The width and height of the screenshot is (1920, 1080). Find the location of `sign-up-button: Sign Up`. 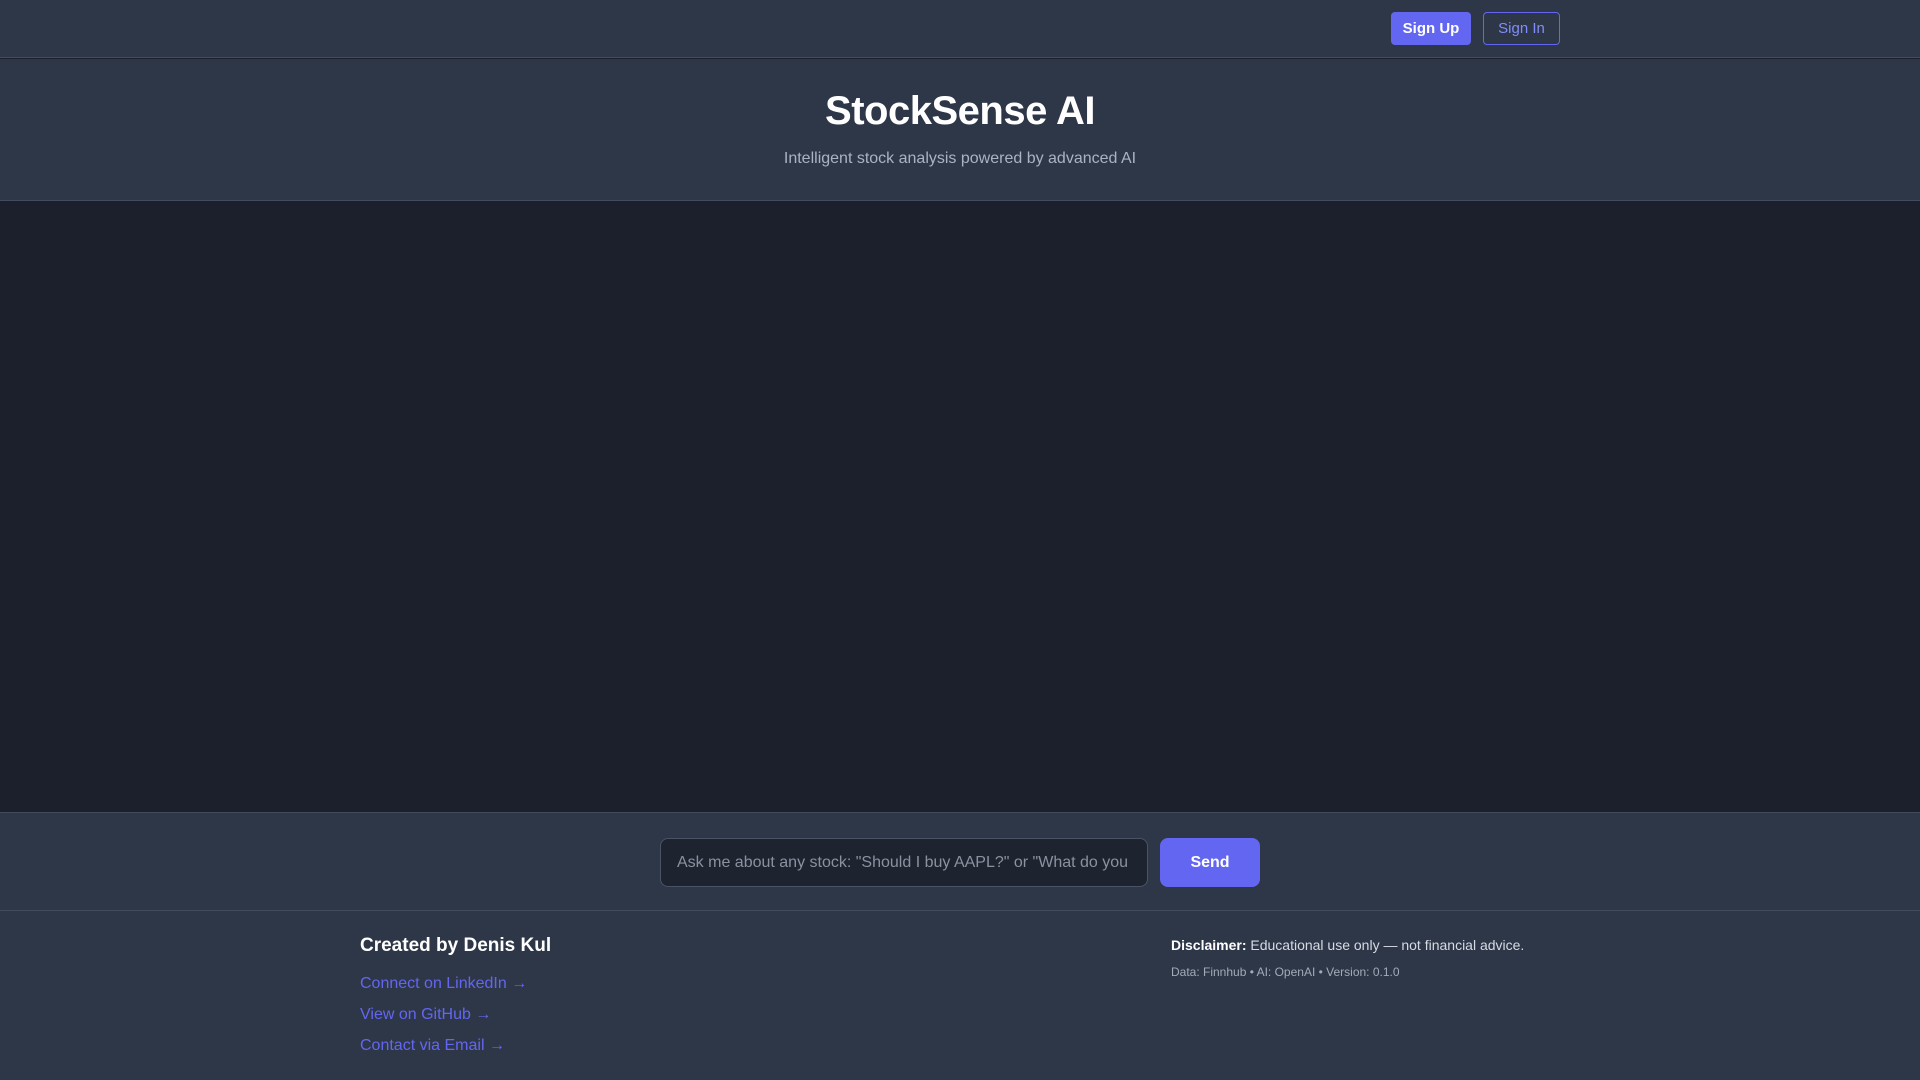

sign-up-button: Sign Up is located at coordinates (1431, 28).